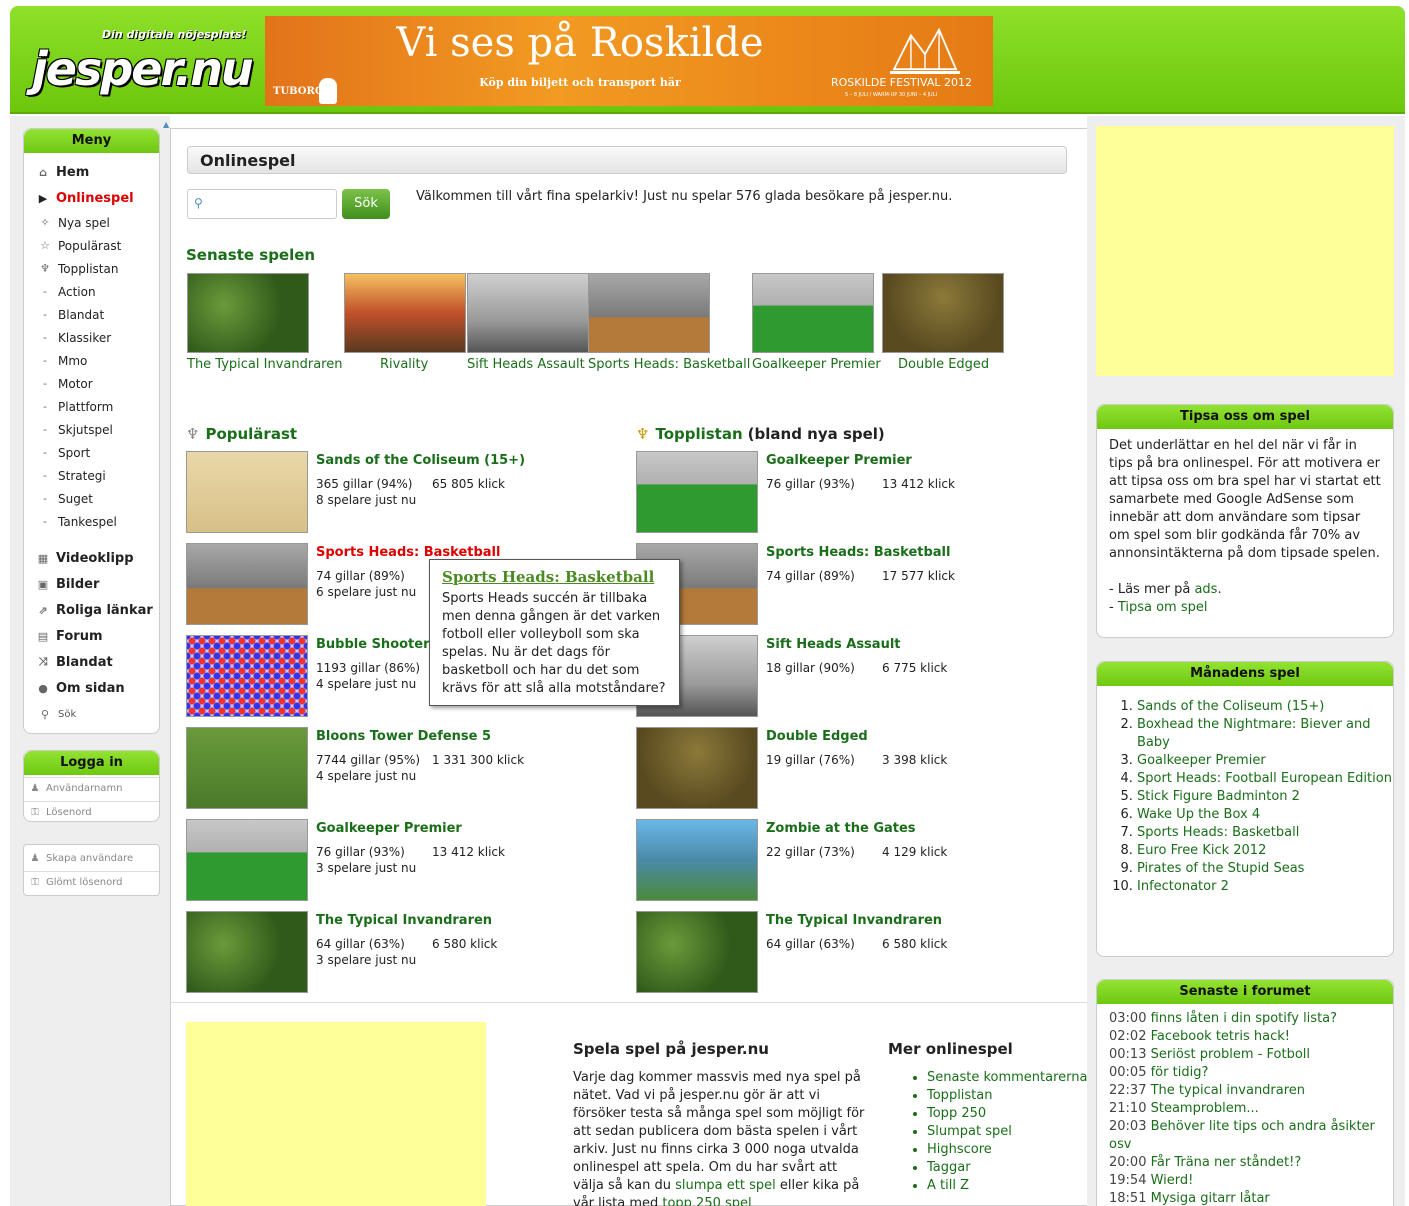  Describe the element at coordinates (1007, 1077) in the screenshot. I see `more-link: Senaste kommentarerna` at that location.